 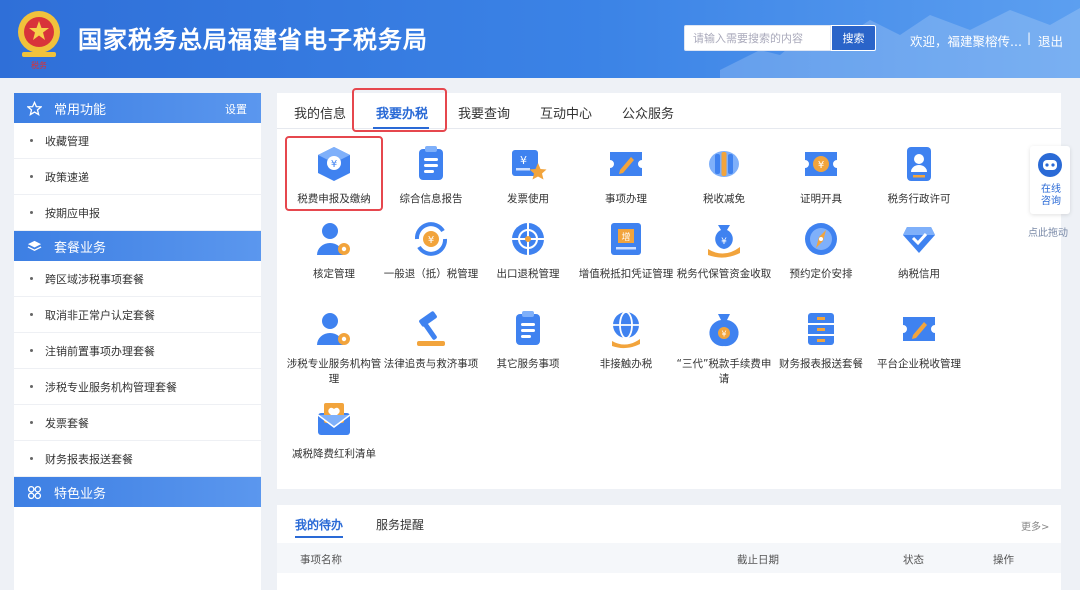 What do you see at coordinates (67, 141) in the screenshot?
I see `sidebar-item-label: 收藏管理` at bounding box center [67, 141].